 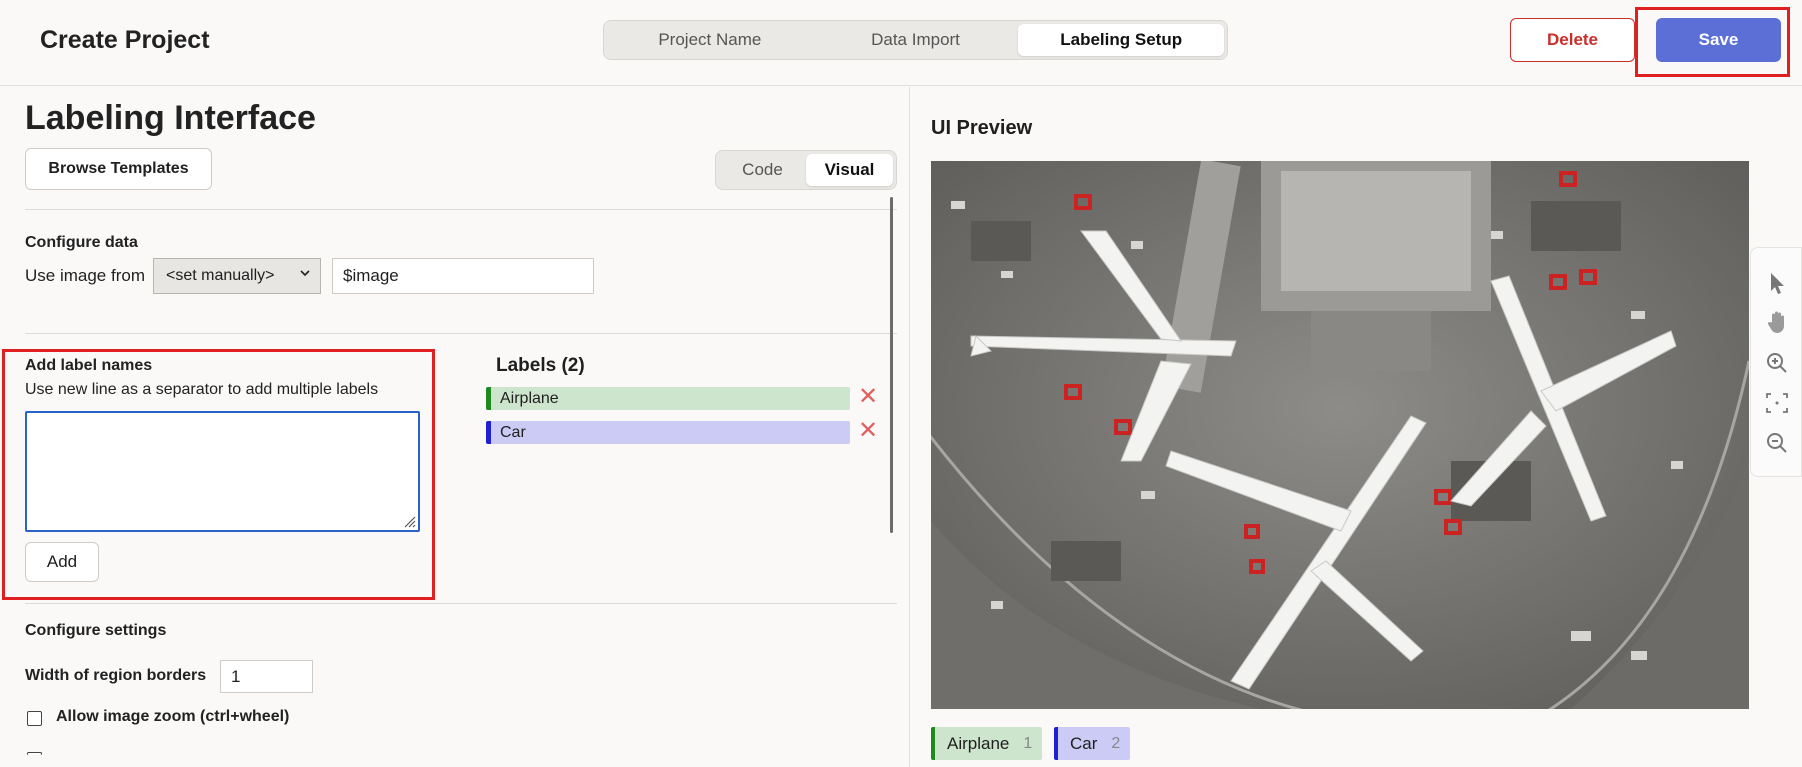 I want to click on highlight-box-add-labels, so click(x=218, y=474).